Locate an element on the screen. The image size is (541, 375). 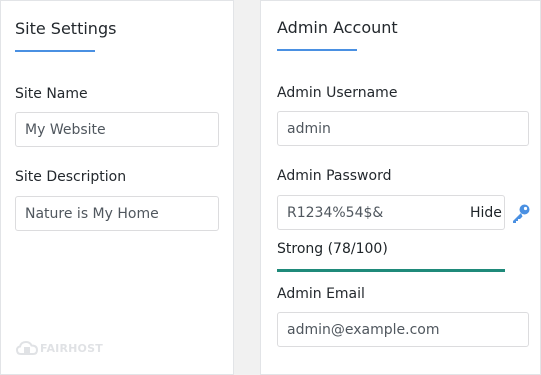
site-name-input: My Website is located at coordinates (117, 129).